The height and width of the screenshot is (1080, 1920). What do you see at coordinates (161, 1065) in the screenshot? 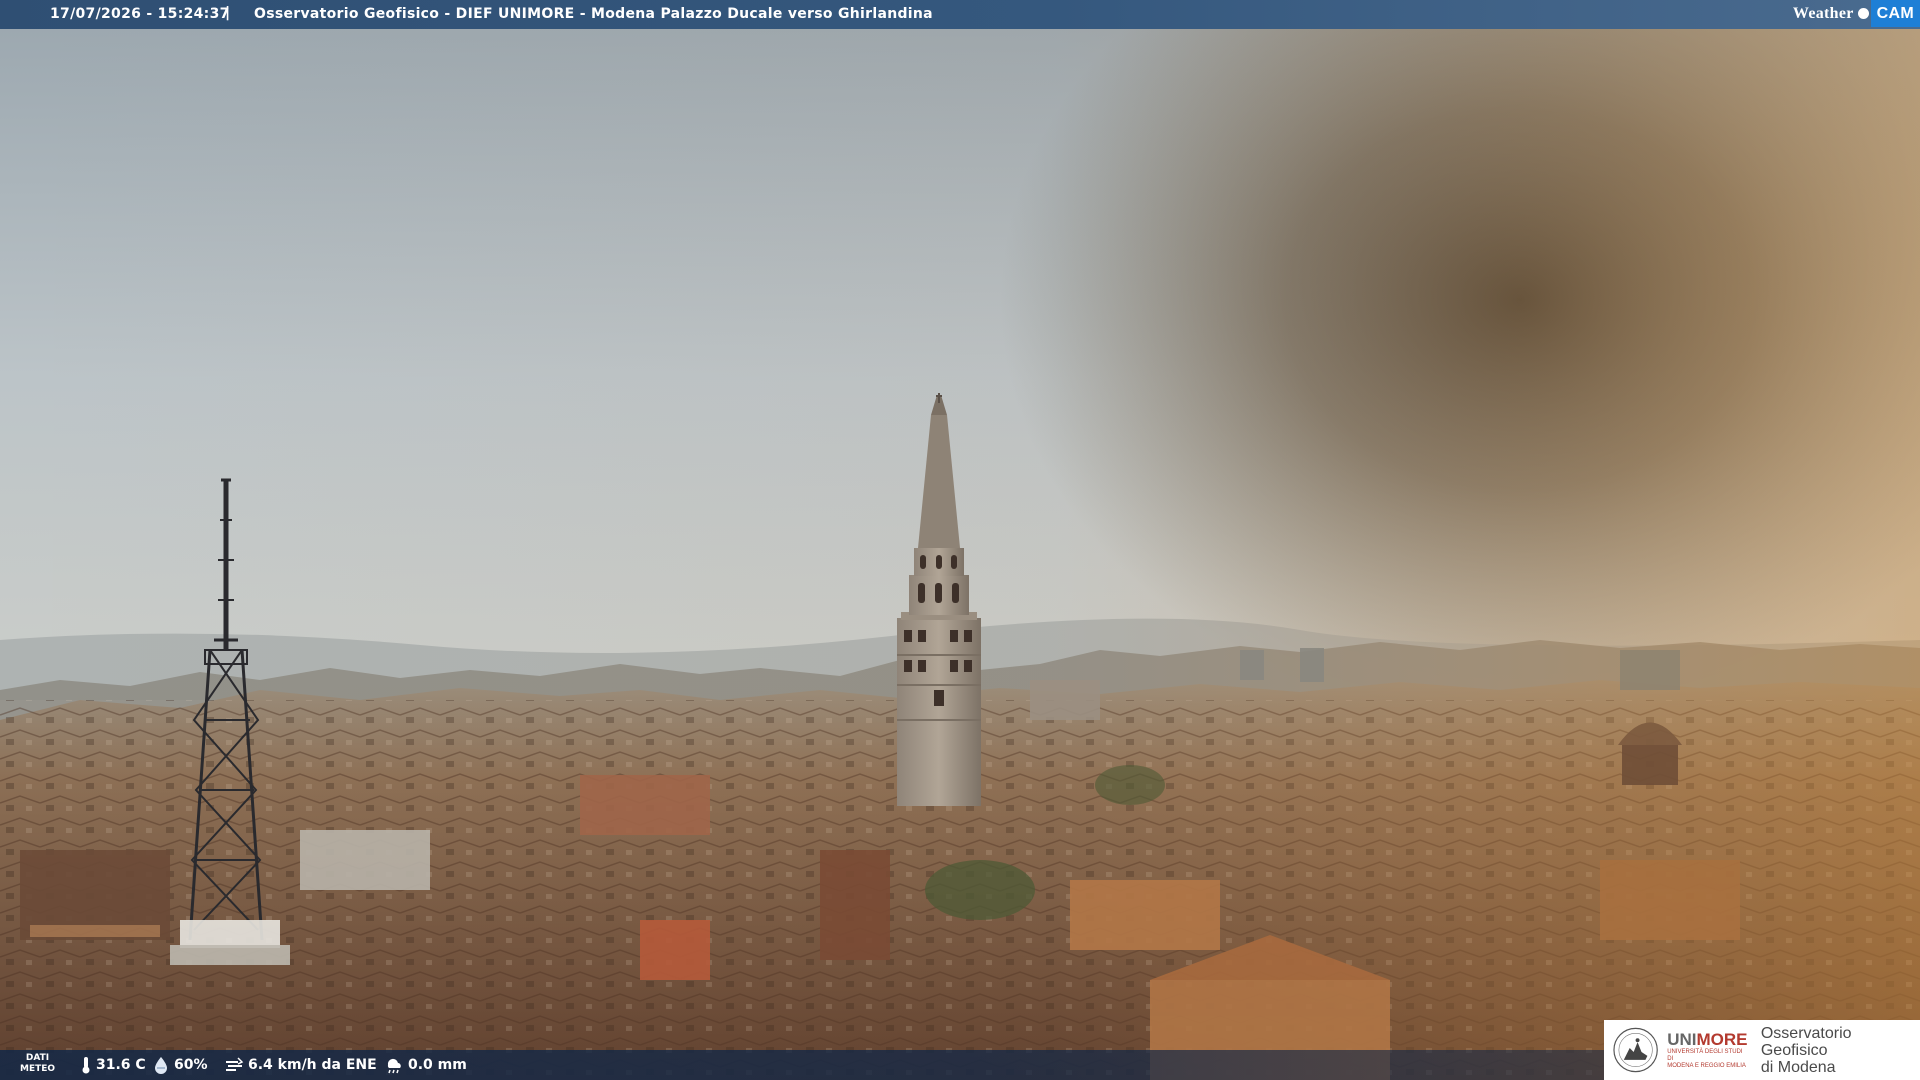
I see `humidity-drop-icon` at bounding box center [161, 1065].